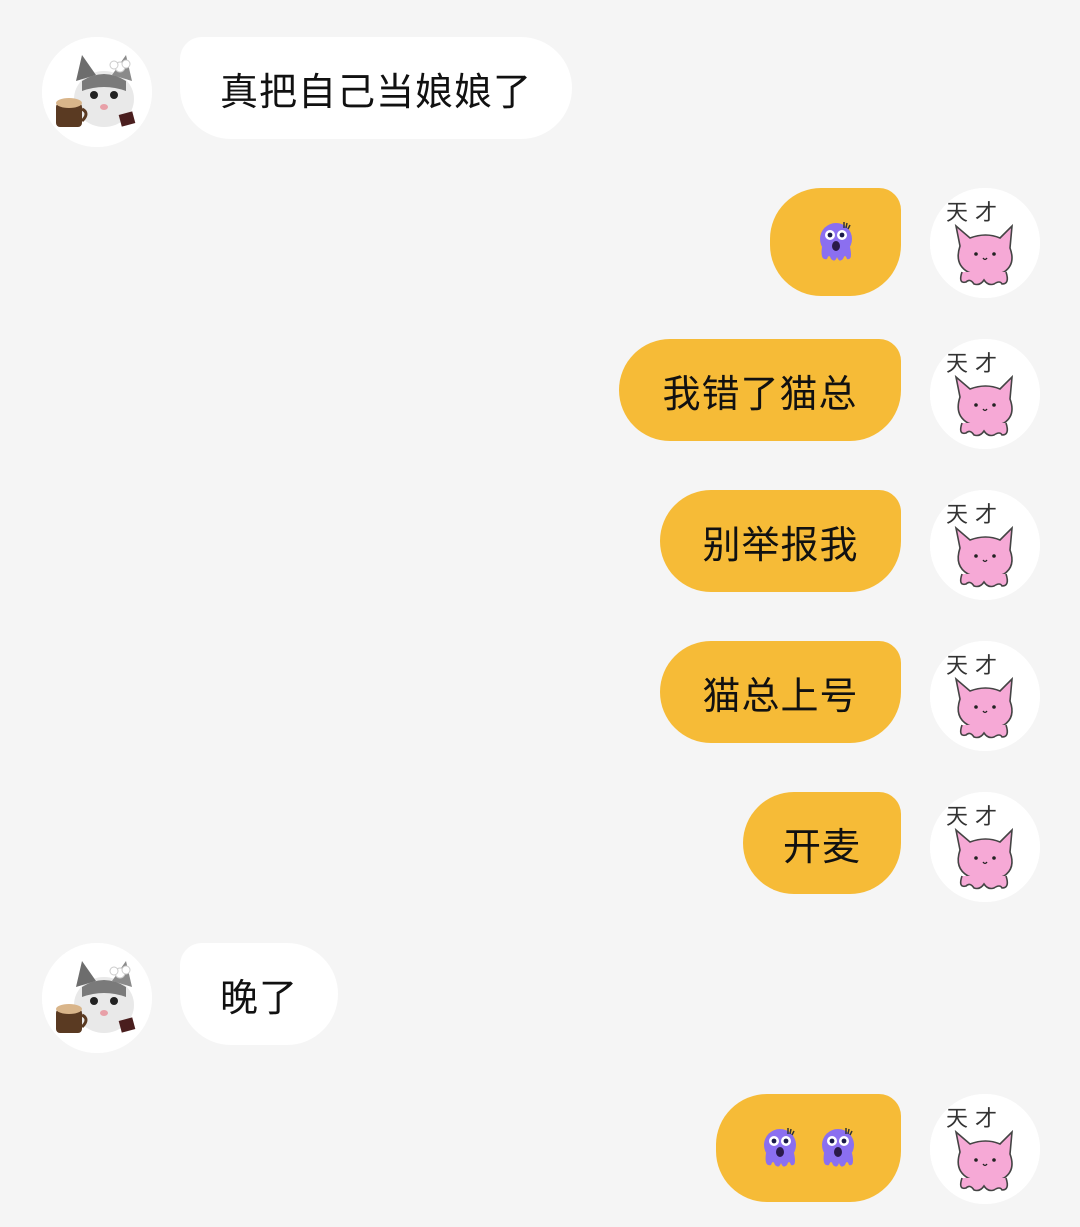 The height and width of the screenshot is (1227, 1080). I want to click on message-bubble-outgoing: 猫总上号, so click(780, 692).